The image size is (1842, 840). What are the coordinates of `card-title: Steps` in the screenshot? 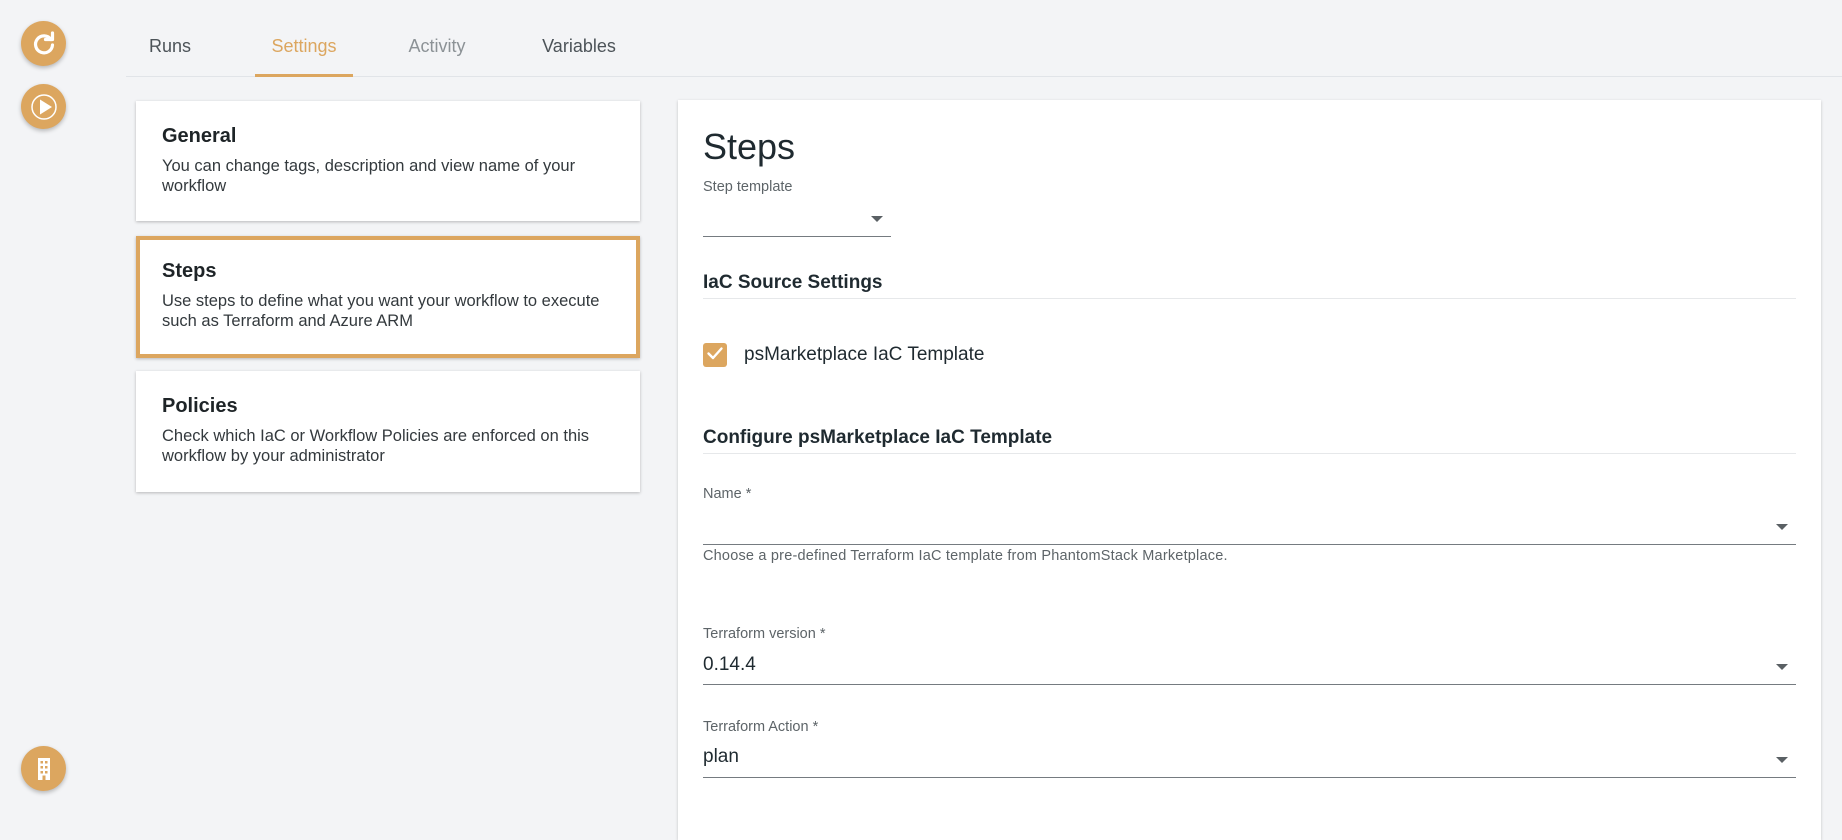 It's located at (189, 271).